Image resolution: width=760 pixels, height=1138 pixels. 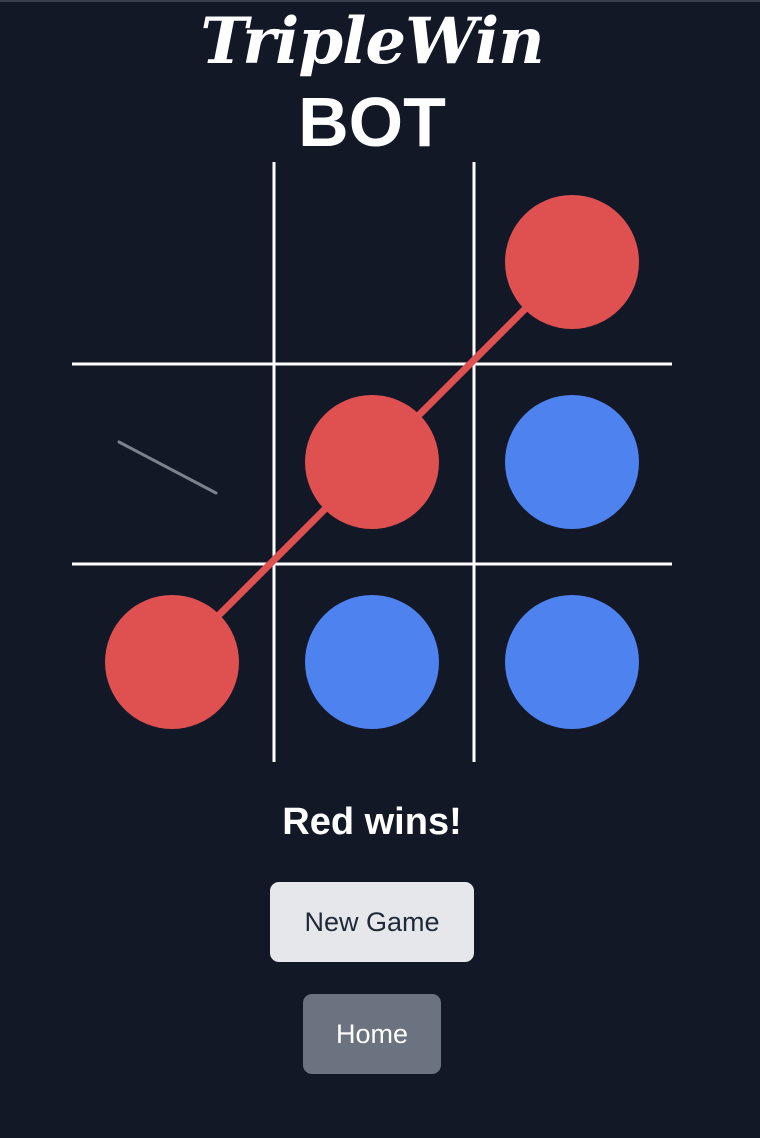 I want to click on app-logo: TripleWin, so click(x=372, y=41).